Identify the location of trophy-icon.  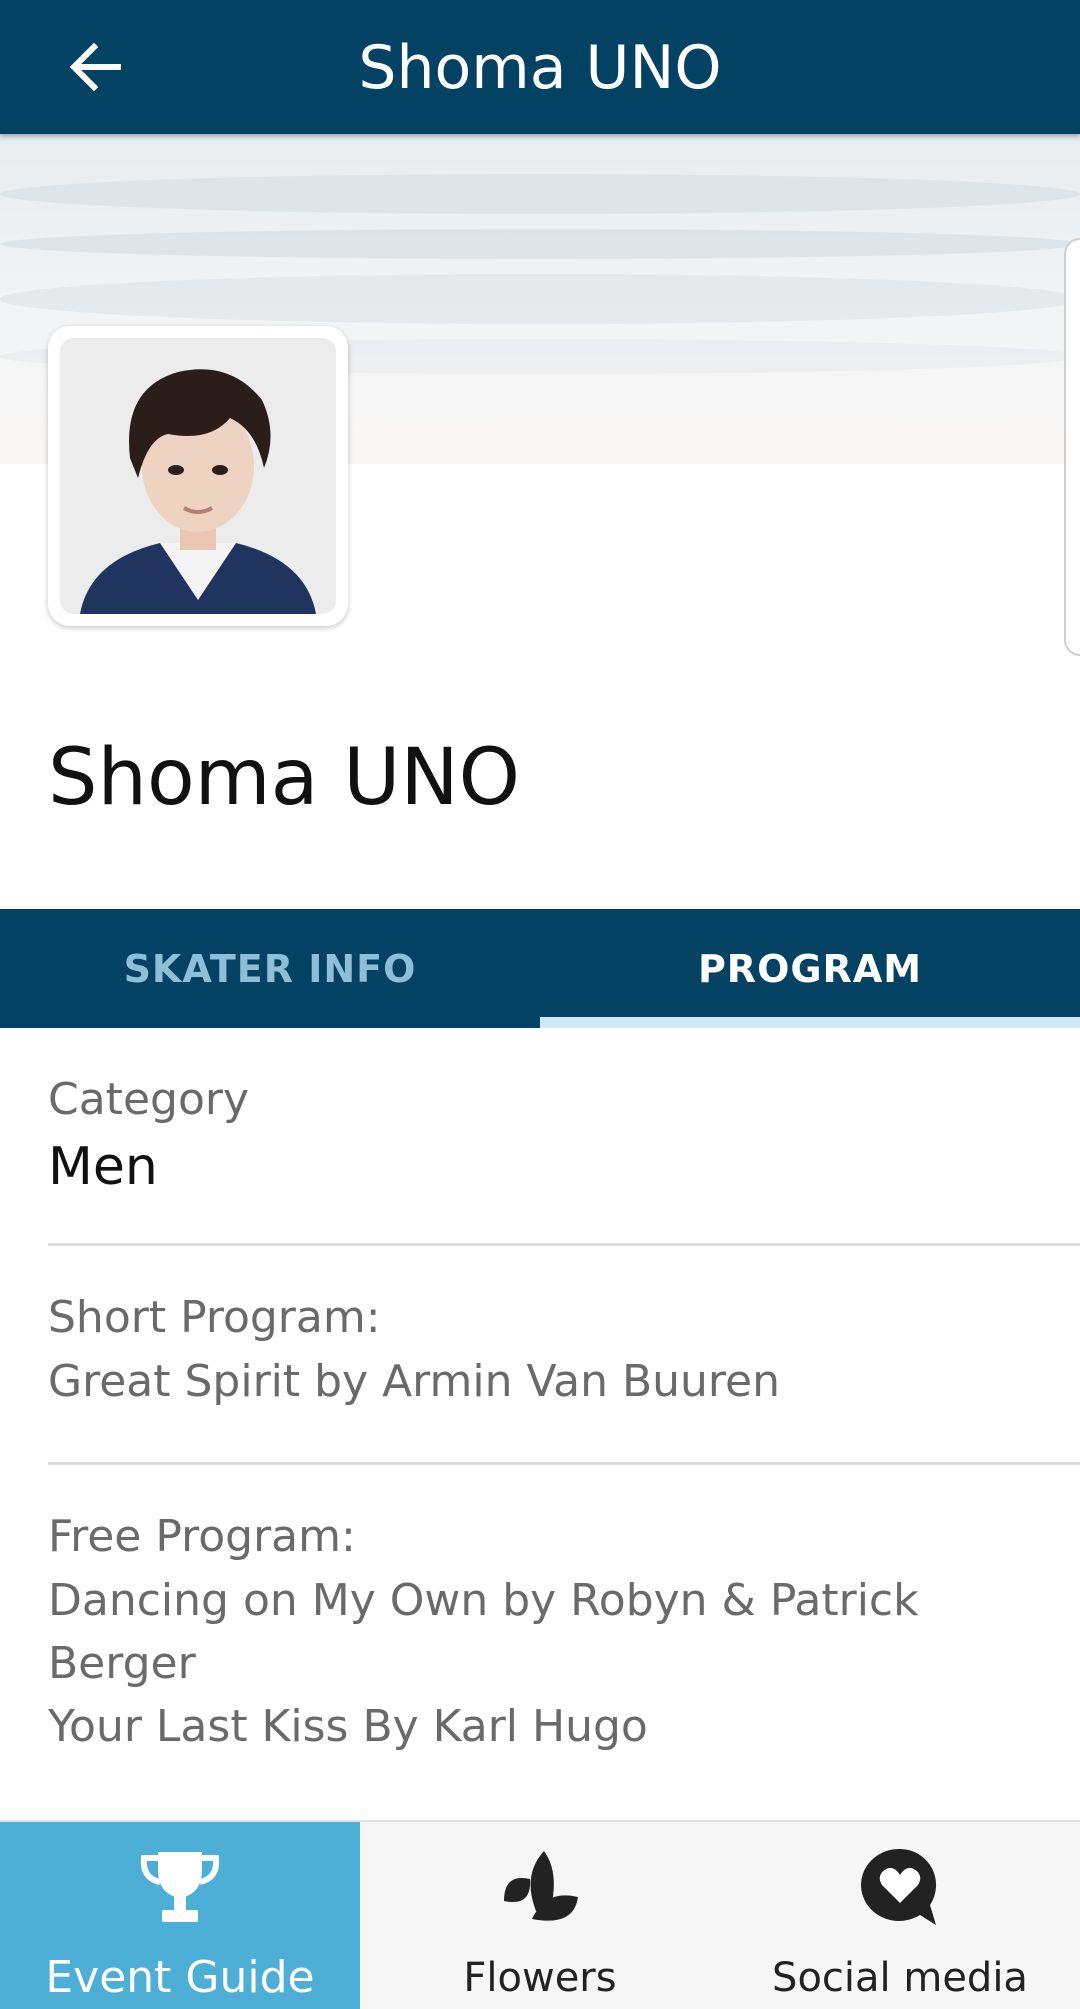
(180, 1887).